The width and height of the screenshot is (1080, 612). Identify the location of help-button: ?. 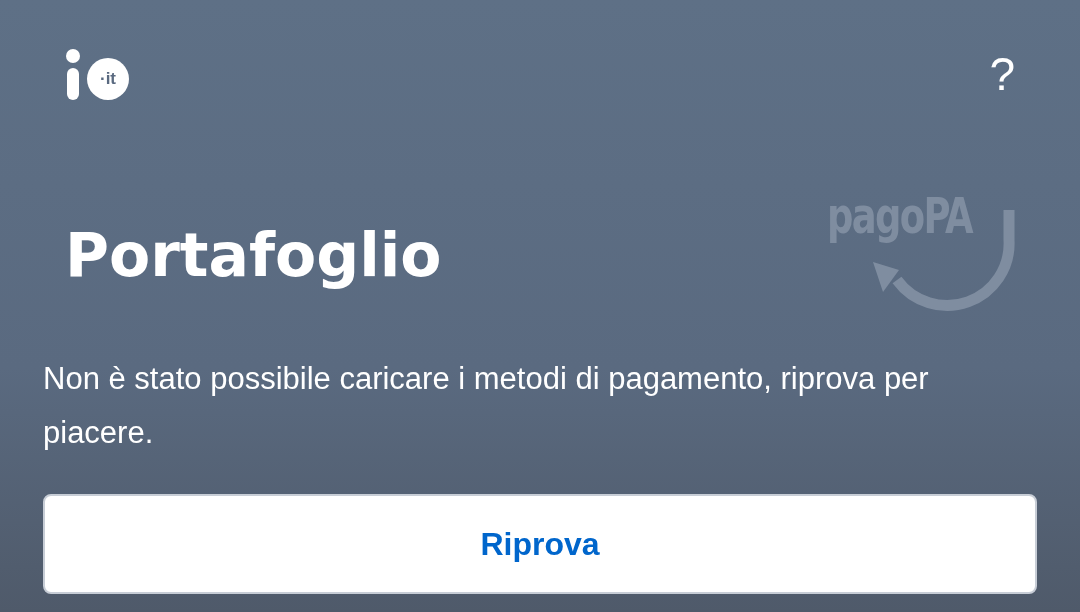
(1002, 74).